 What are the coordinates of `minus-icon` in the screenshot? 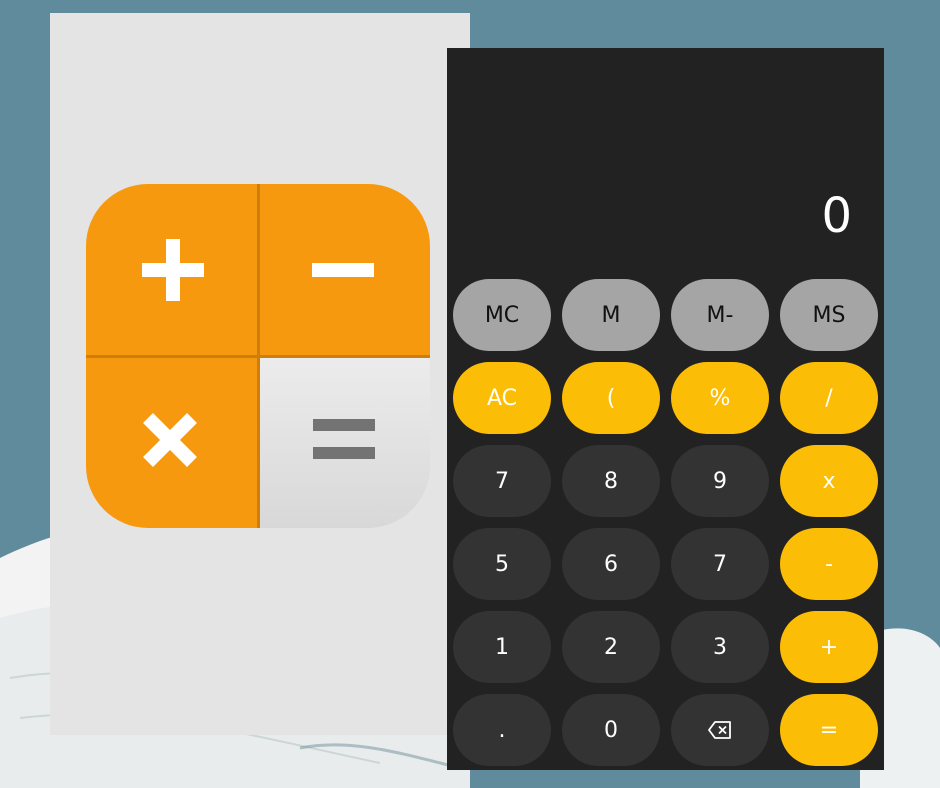 It's located at (343, 270).